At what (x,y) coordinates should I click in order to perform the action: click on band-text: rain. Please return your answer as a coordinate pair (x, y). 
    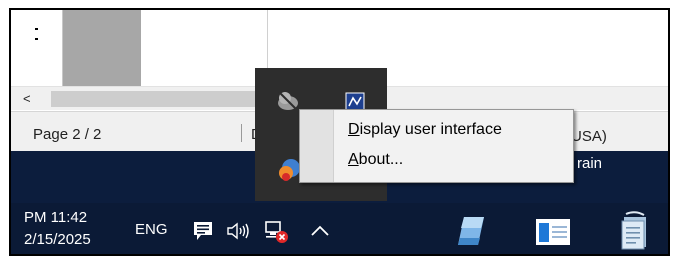
    Looking at the image, I should click on (590, 163).